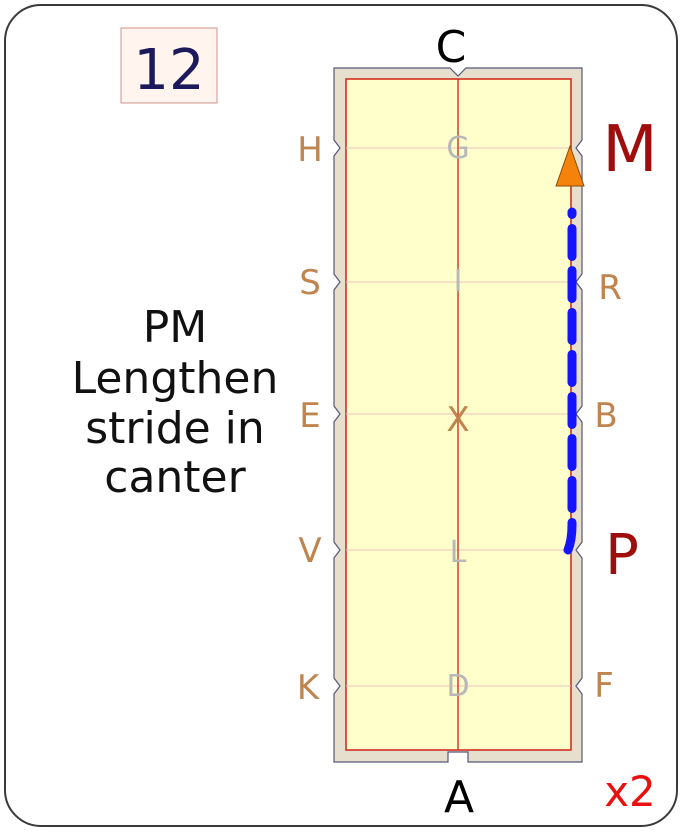 The width and height of the screenshot is (682, 840). What do you see at coordinates (310, 283) in the screenshot?
I see `letter-s: S` at bounding box center [310, 283].